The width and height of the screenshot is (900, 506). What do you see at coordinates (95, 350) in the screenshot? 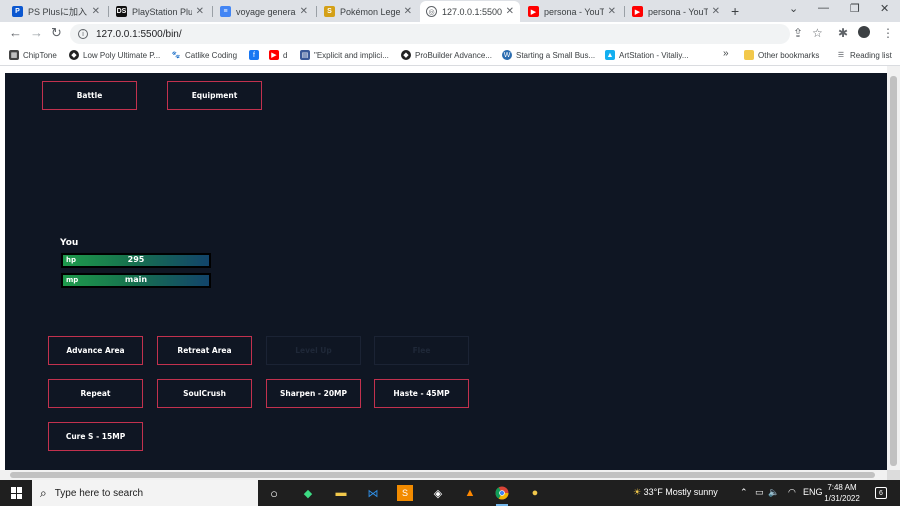
I see `advance-area-button: Advance Area` at bounding box center [95, 350].